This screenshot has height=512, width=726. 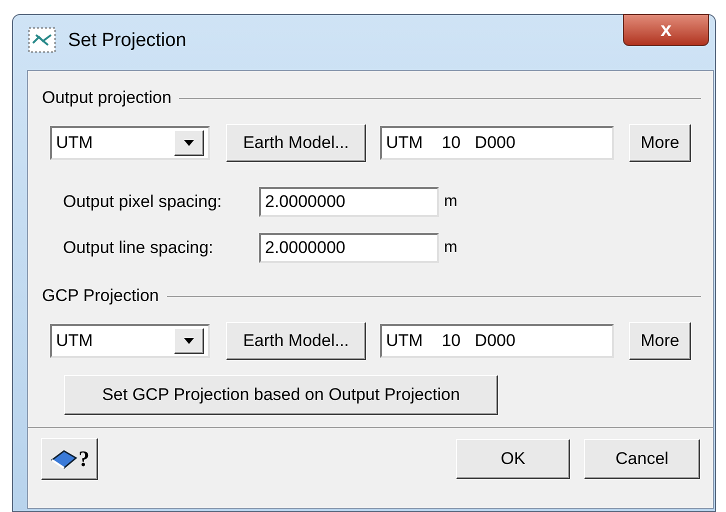 What do you see at coordinates (42, 40) in the screenshot?
I see `app-icon` at bounding box center [42, 40].